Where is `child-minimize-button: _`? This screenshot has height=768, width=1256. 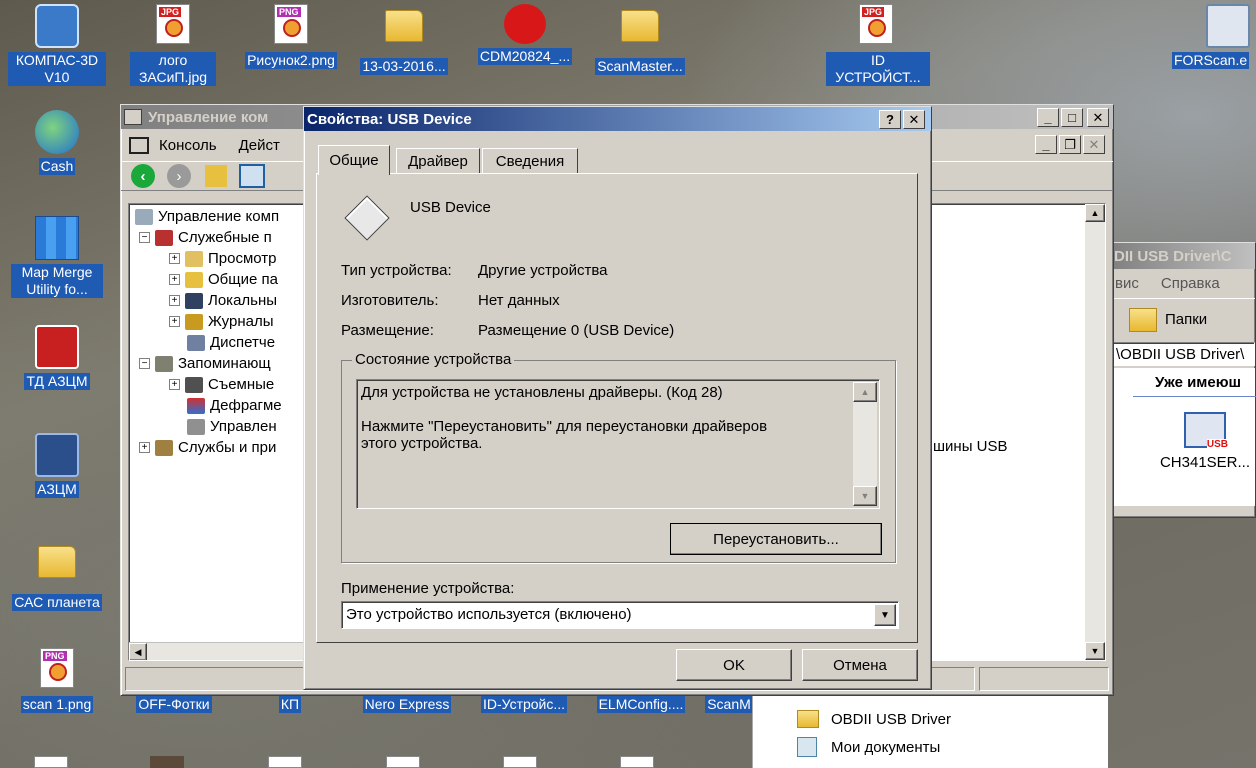 child-minimize-button: _ is located at coordinates (1046, 144).